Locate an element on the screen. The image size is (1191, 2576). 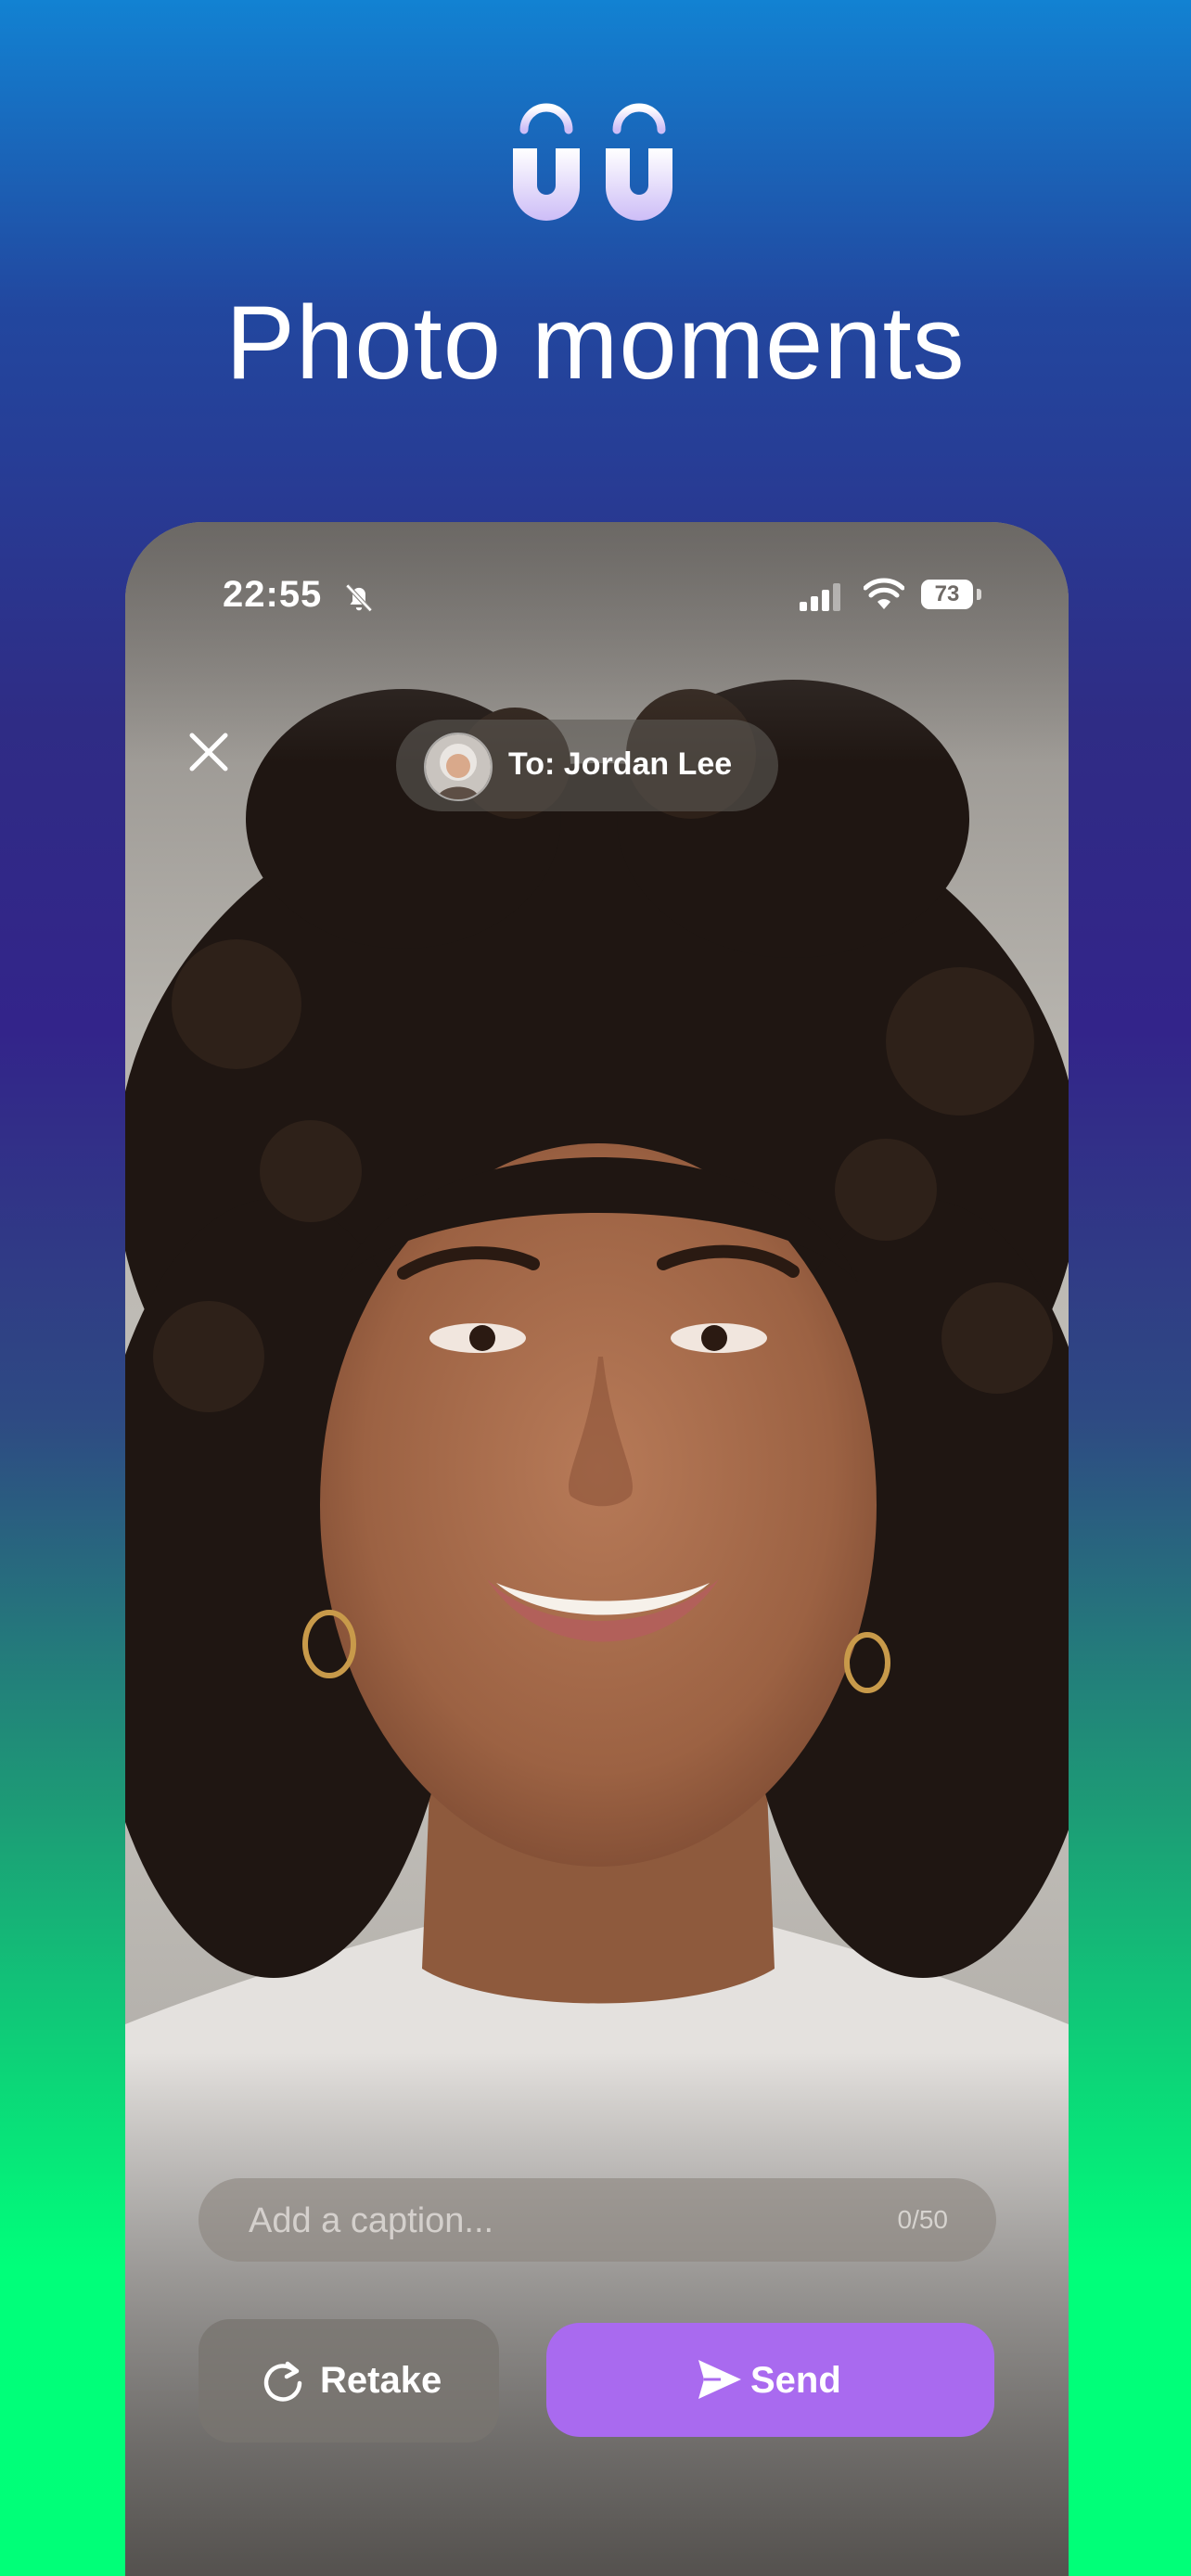
battery-indicator: 73 is located at coordinates (947, 595).